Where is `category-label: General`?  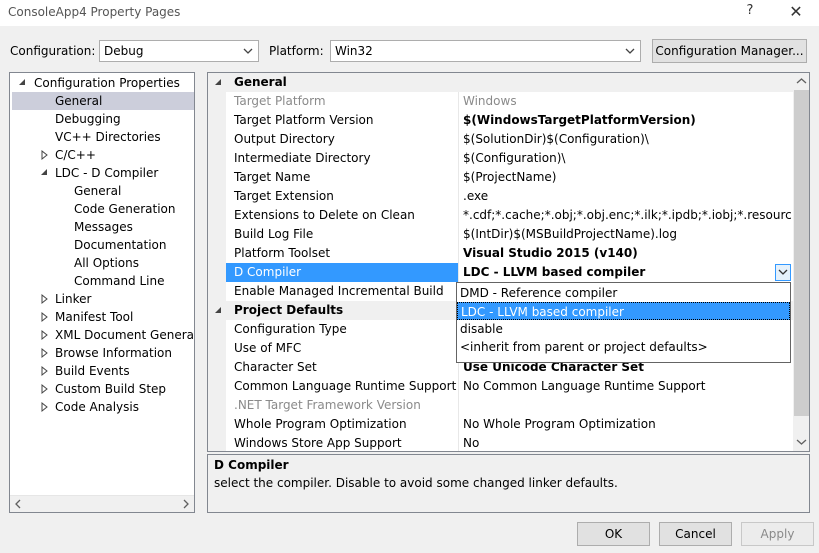 category-label: General is located at coordinates (260, 82).